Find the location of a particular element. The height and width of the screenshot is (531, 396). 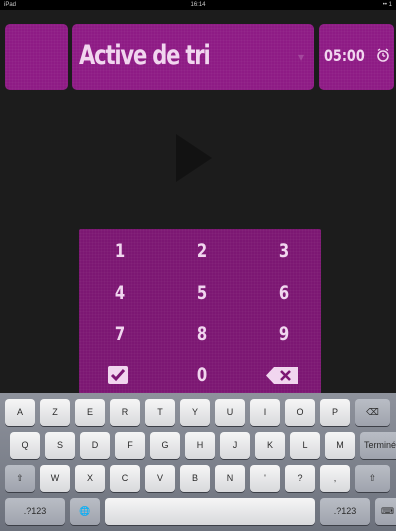

timer-button: 05:00 is located at coordinates (356, 57).